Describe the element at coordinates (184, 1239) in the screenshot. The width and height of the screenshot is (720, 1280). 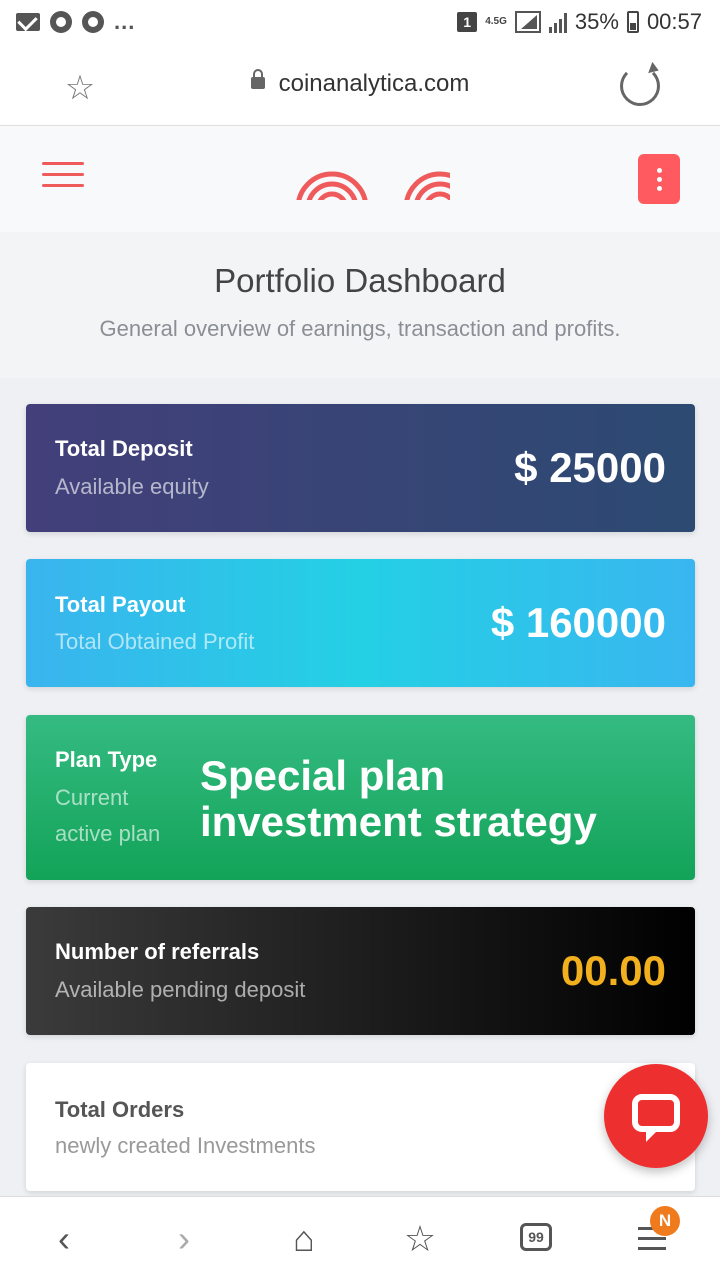
I see `forward-icon: ›` at that location.